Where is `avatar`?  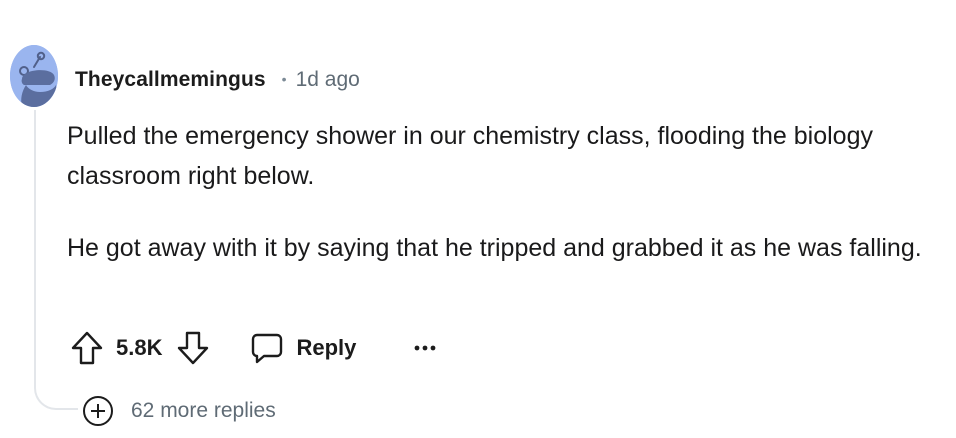
avatar is located at coordinates (34, 76).